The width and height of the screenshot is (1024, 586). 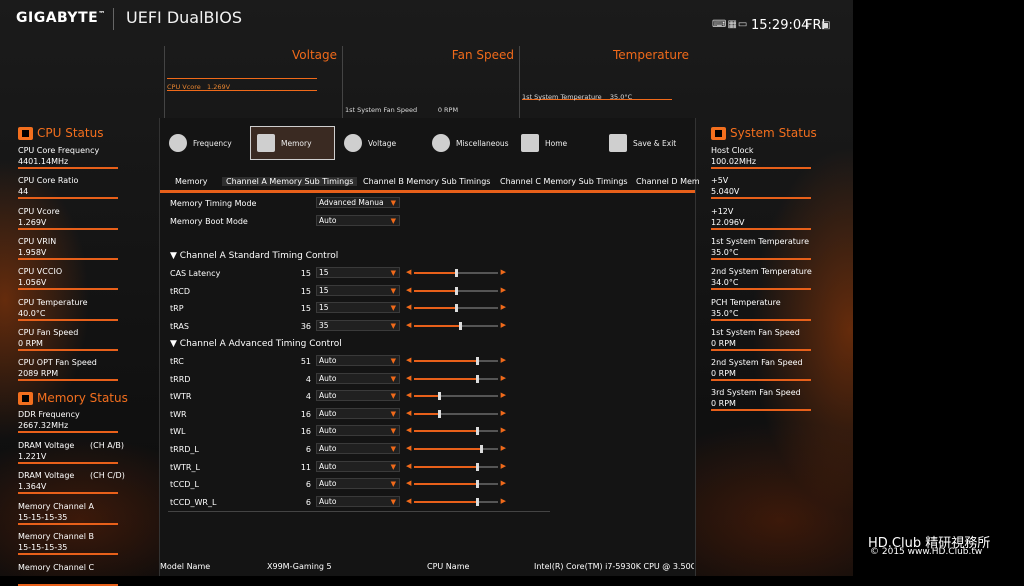 What do you see at coordinates (719, 24) in the screenshot?
I see `keyboard-icon: ⌨` at bounding box center [719, 24].